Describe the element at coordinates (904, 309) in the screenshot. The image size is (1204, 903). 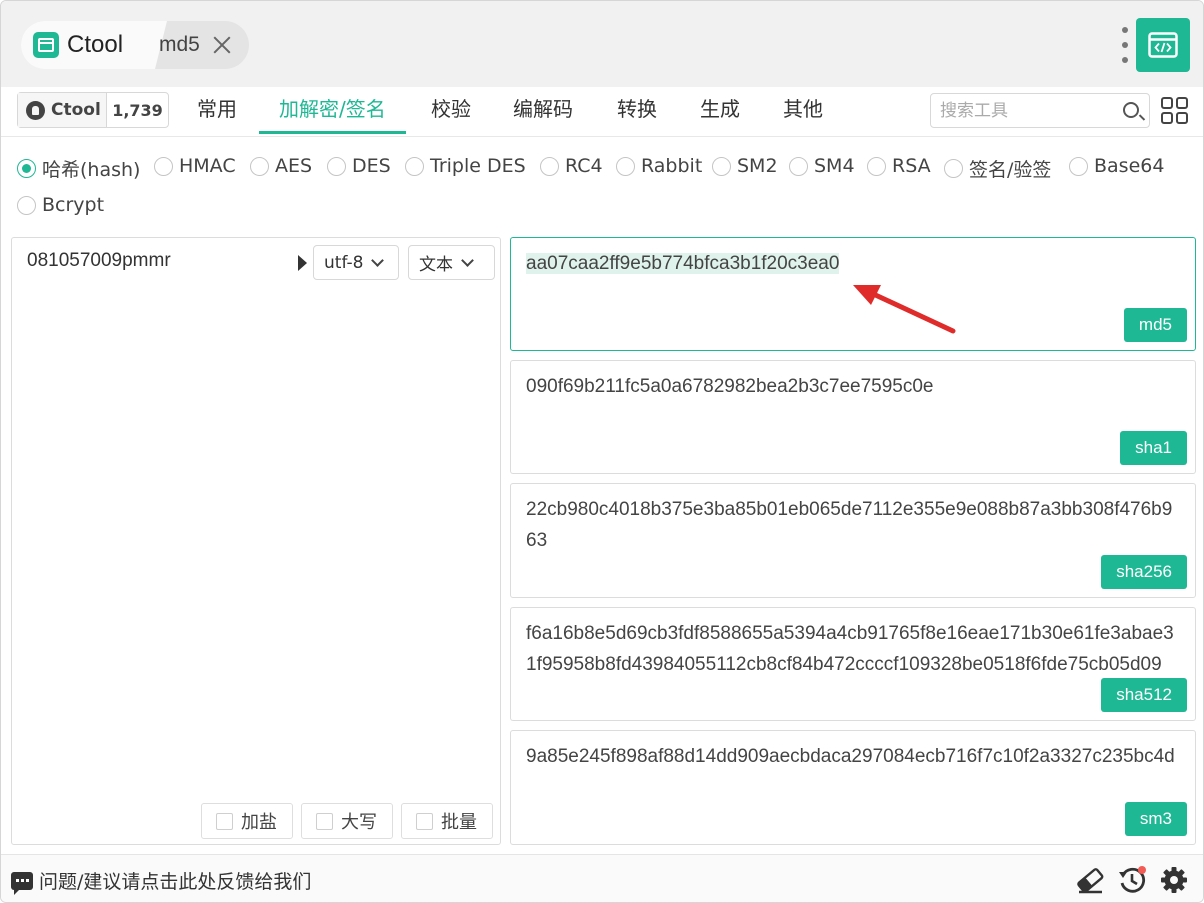
I see `annotation-arrow-icon` at that location.